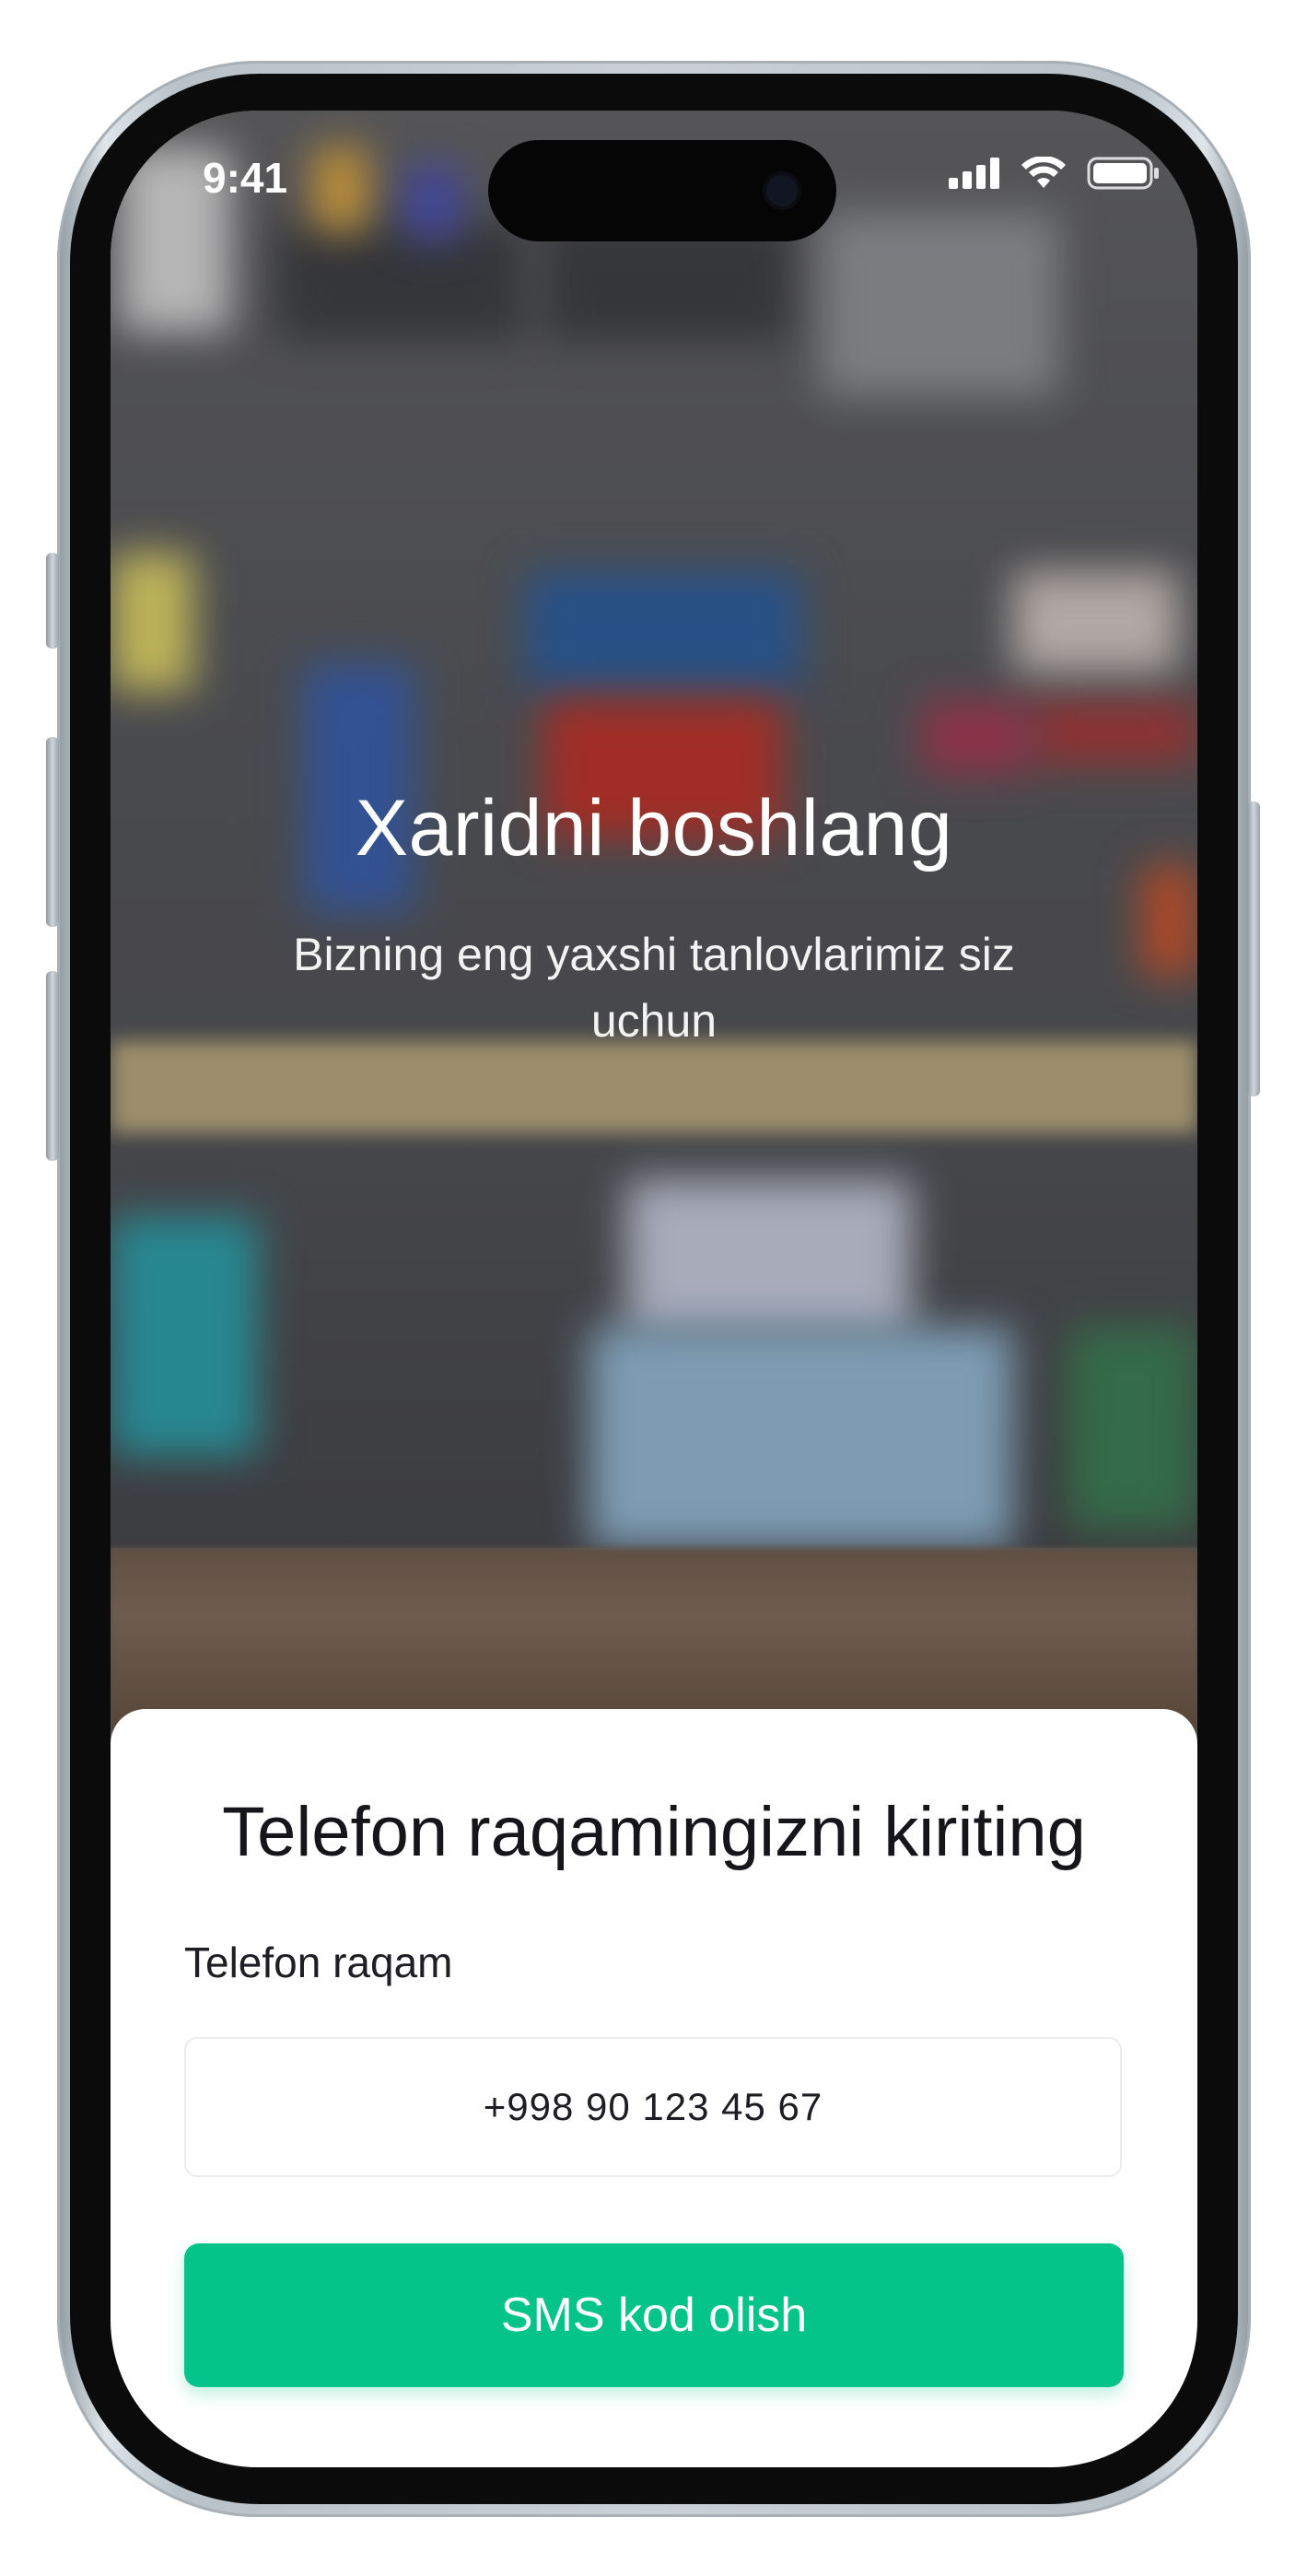 This screenshot has width=1307, height=2576. I want to click on get-sms-code-button: SMS kod olish, so click(654, 2315).